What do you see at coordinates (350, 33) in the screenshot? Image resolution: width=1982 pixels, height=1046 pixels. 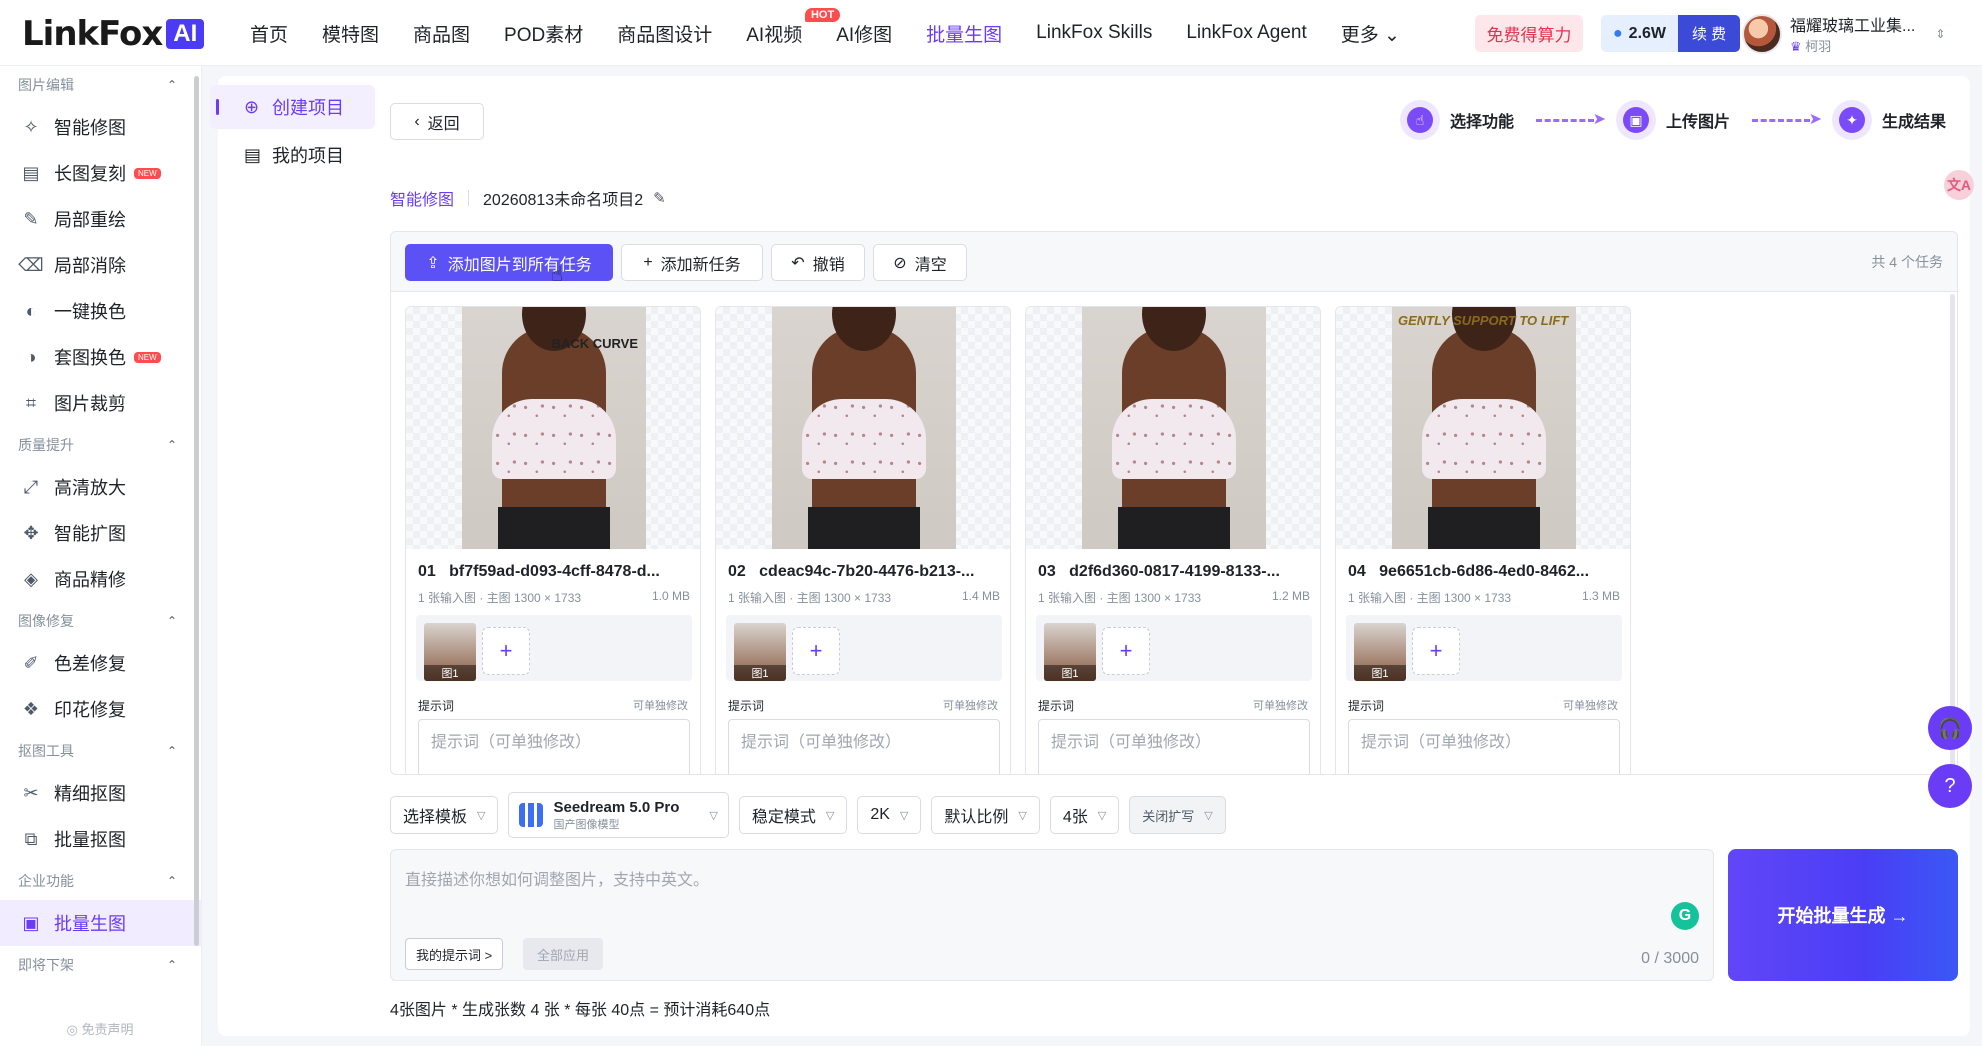 I see `nav-item-1: 模特图` at bounding box center [350, 33].